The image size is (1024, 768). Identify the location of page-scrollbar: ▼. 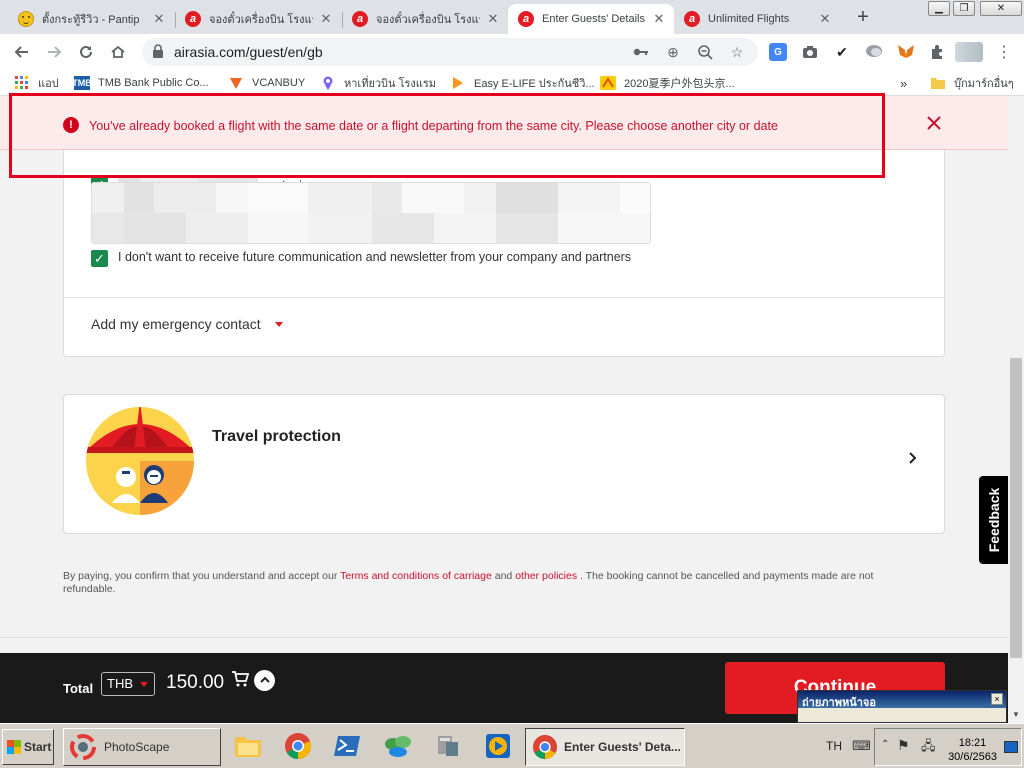
(1016, 409).